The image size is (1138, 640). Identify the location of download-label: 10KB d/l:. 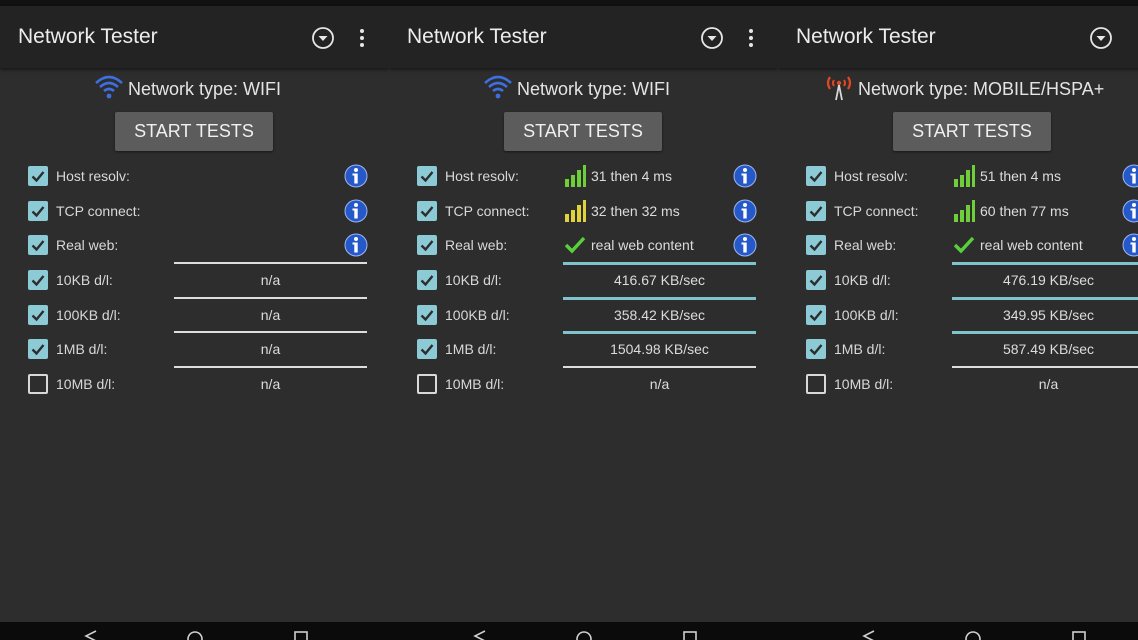
(84, 280).